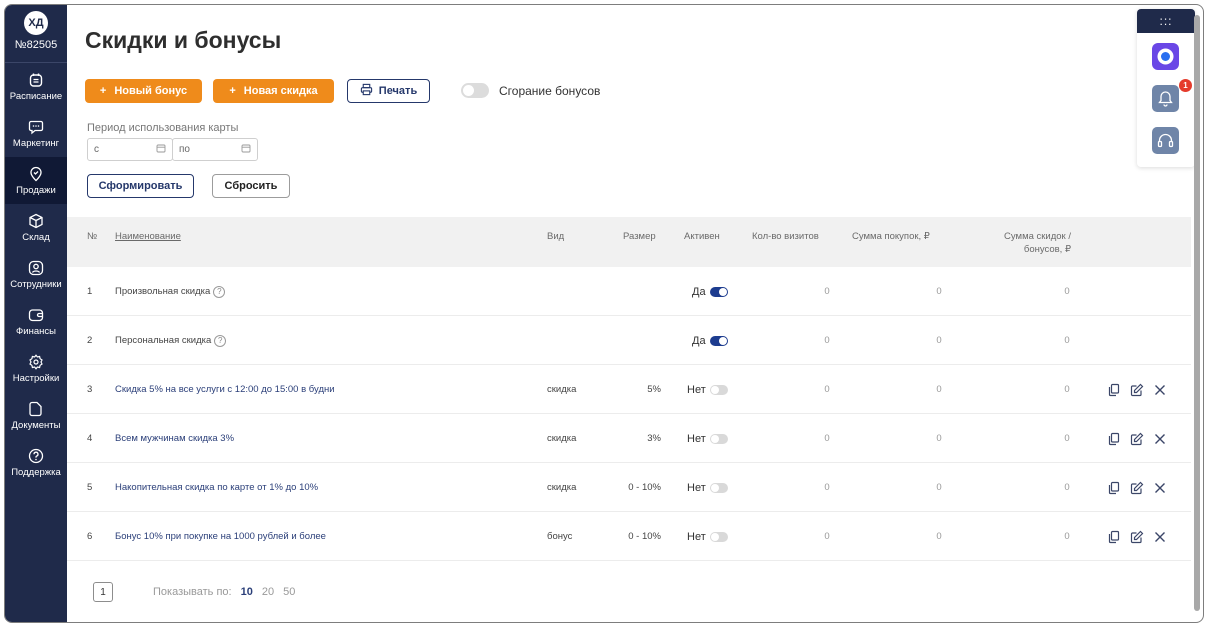 This screenshot has width=1208, height=627. Describe the element at coordinates (36, 174) in the screenshot. I see `tag-icon` at that location.